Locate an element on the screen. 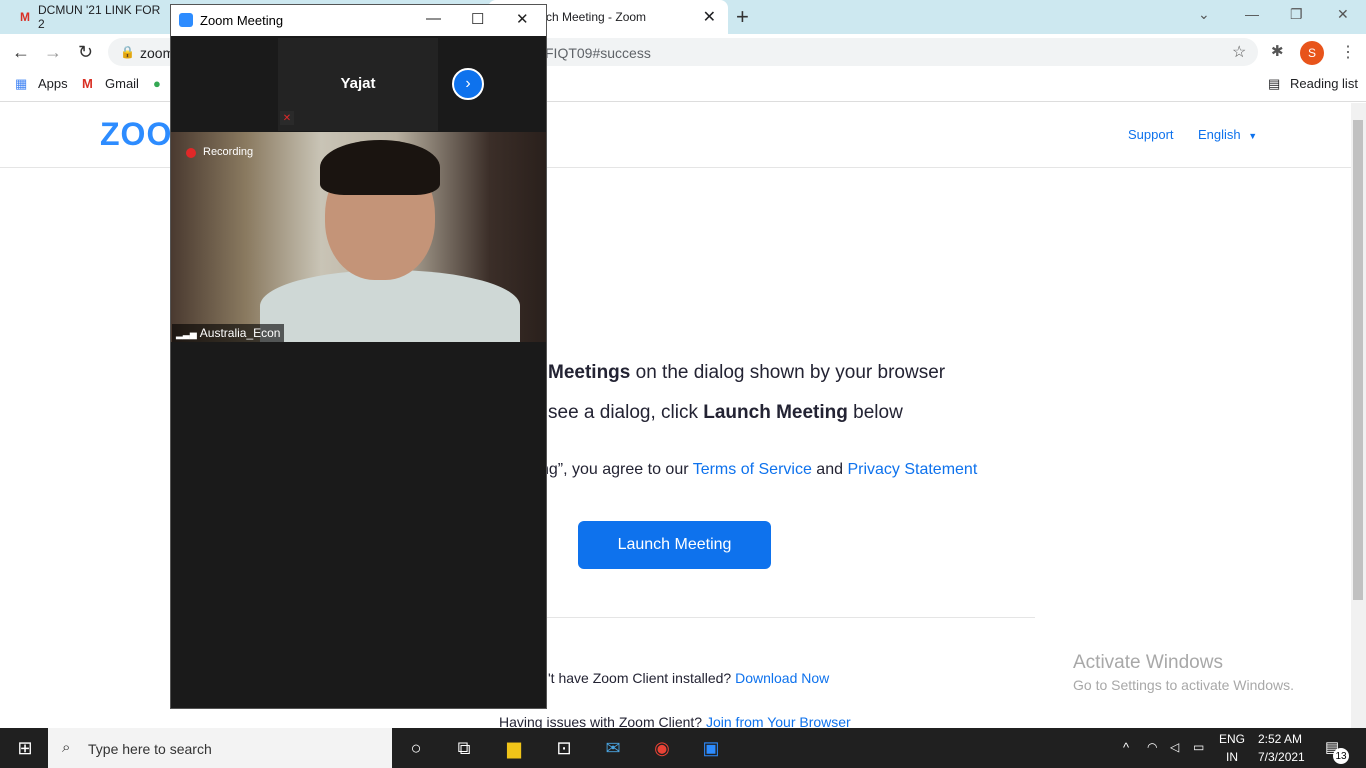 Image resolution: width=1366 pixels, height=768 pixels. text: see a dialog, click is located at coordinates (626, 412).